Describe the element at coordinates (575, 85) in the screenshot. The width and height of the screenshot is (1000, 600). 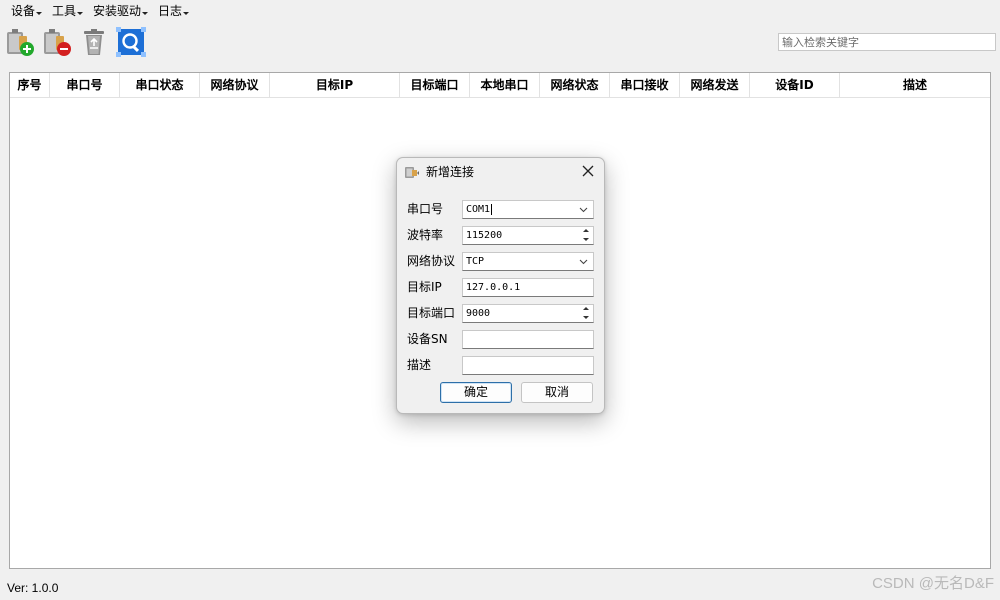
I see `column-header-net-state: 网络状态` at that location.